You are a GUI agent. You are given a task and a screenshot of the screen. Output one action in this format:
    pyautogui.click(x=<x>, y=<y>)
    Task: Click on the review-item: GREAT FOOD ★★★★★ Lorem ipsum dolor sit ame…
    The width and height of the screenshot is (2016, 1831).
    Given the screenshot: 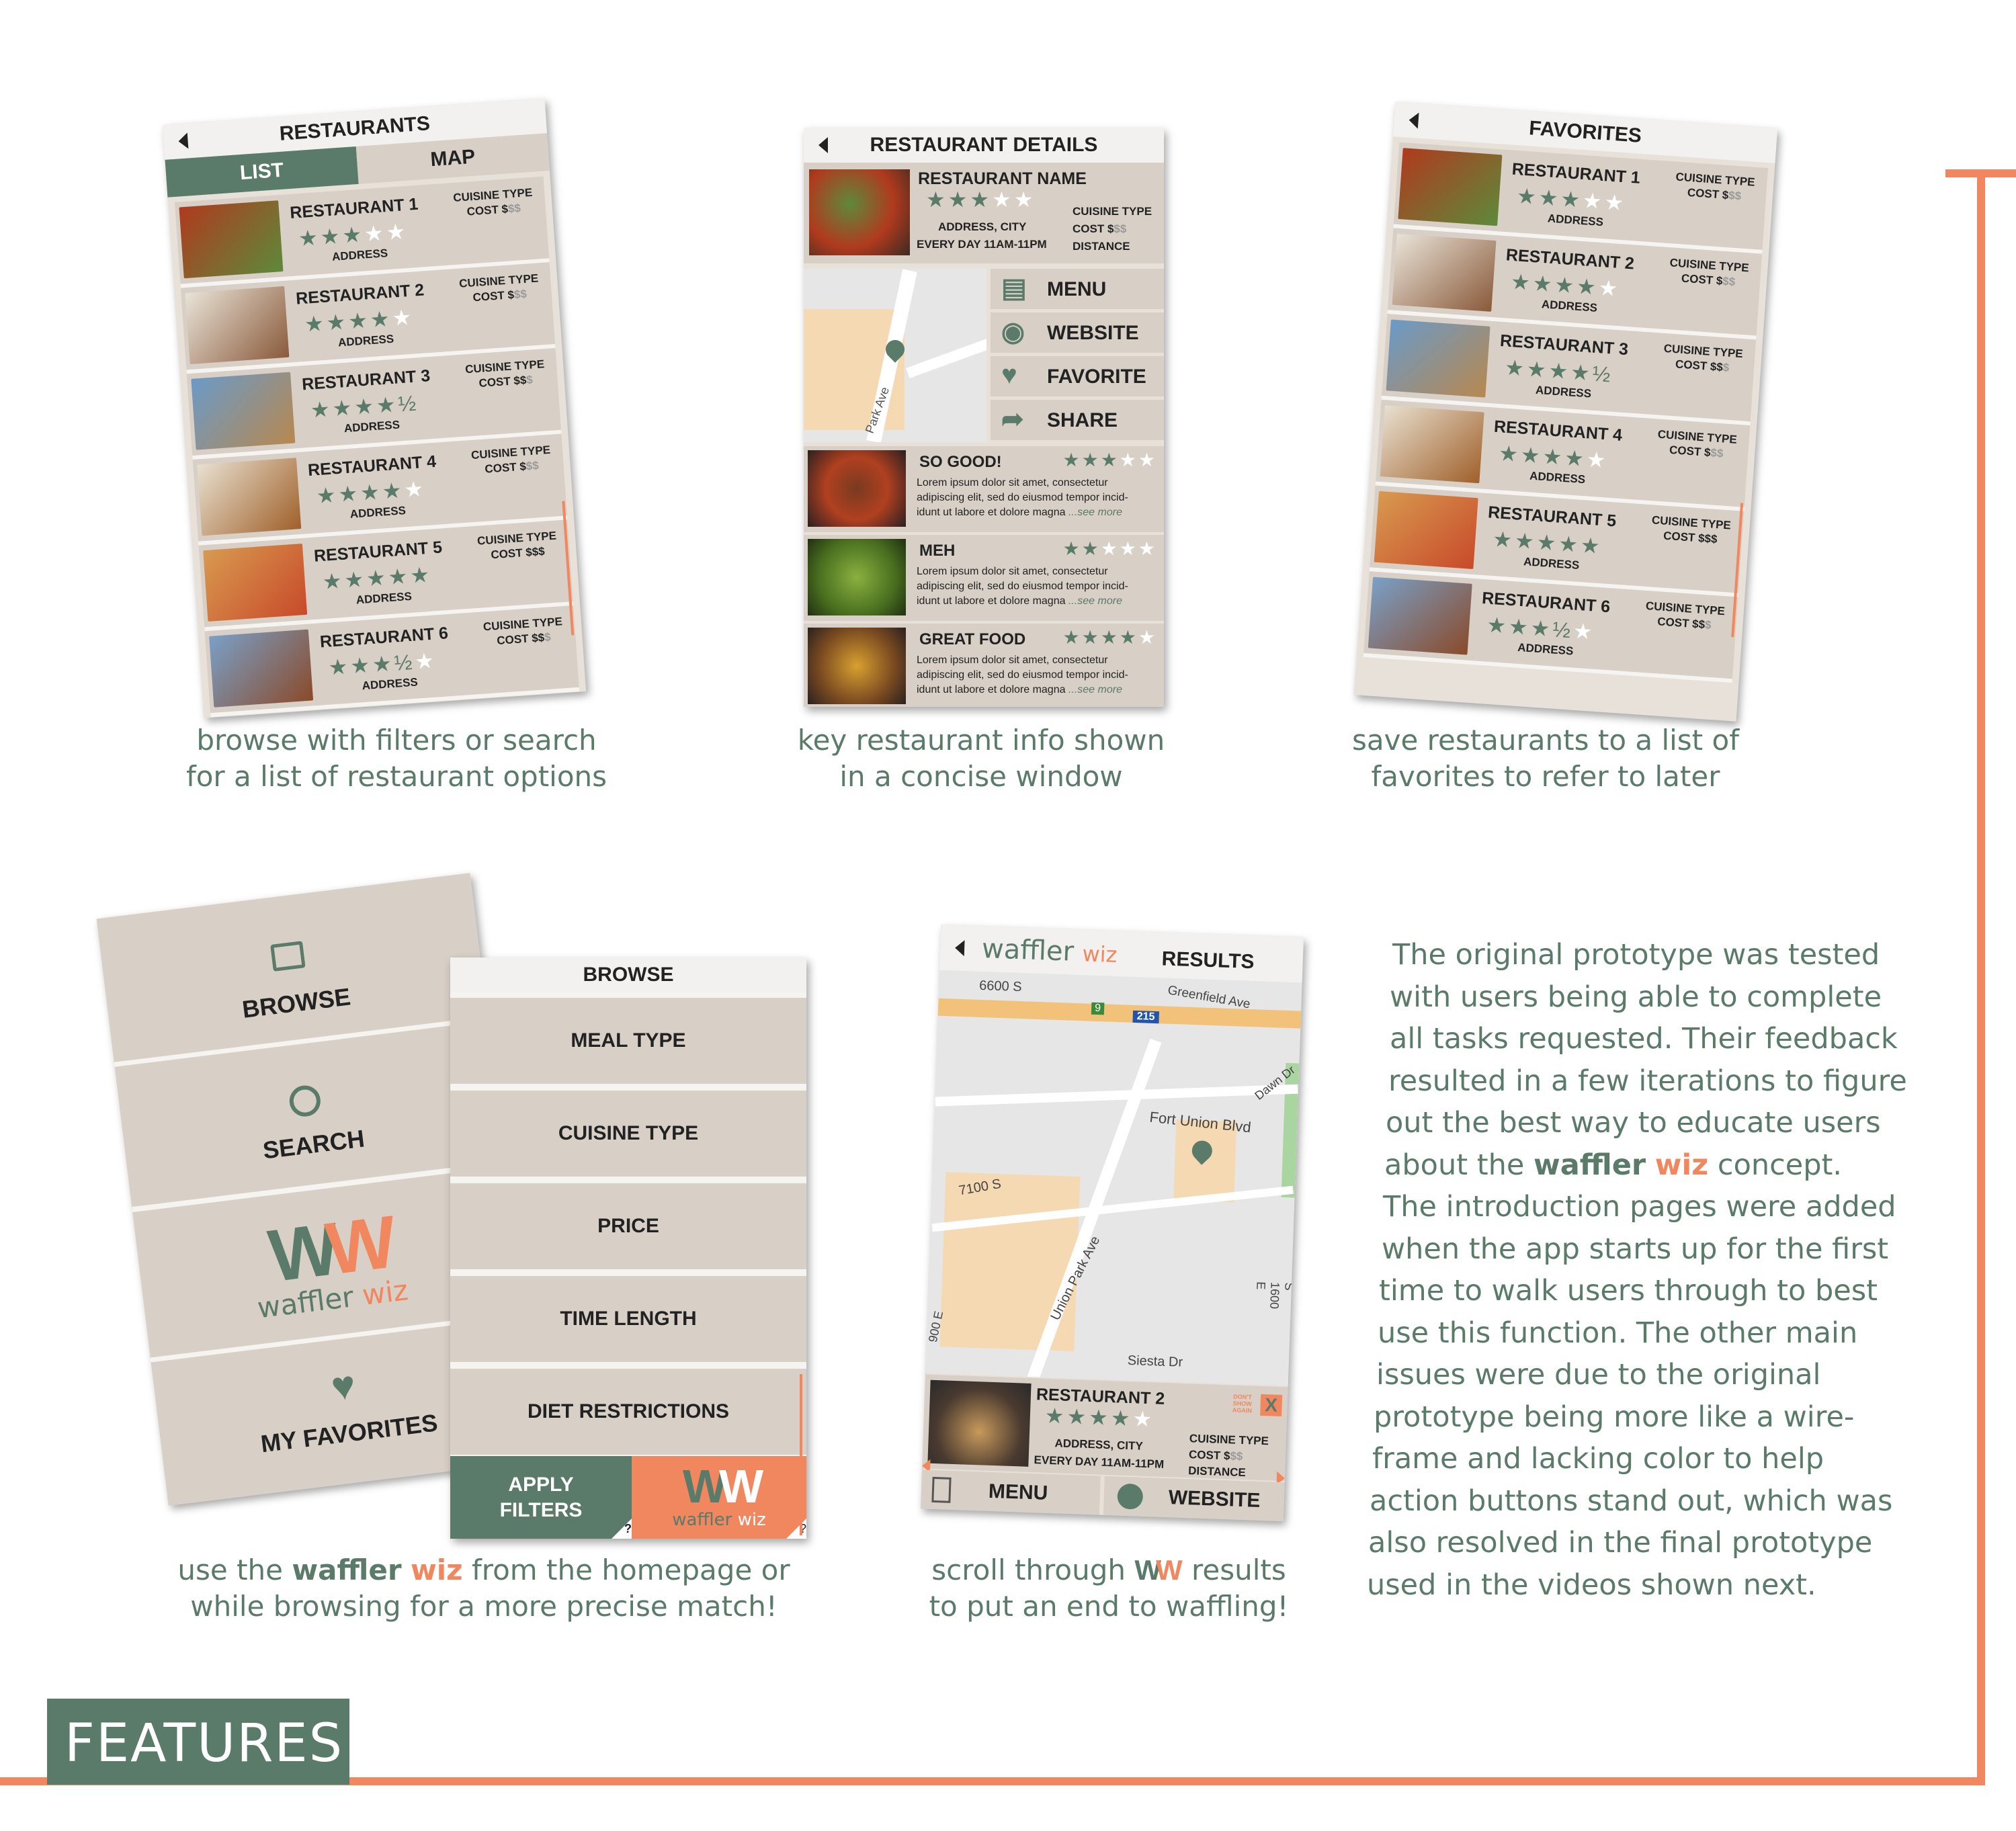 What is the action you would take?
    pyautogui.click(x=984, y=665)
    